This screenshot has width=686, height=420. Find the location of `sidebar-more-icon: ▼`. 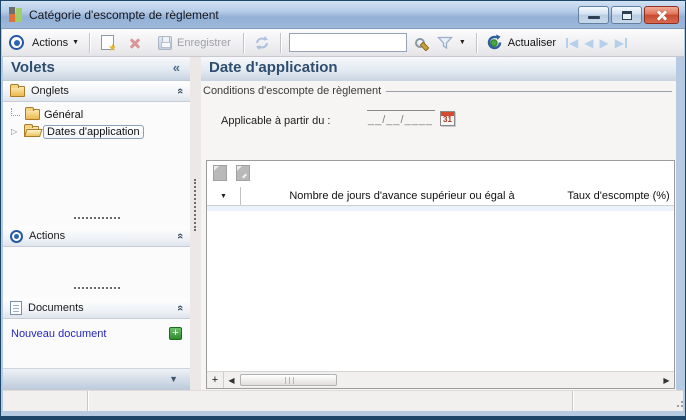

sidebar-more-icon: ▼ is located at coordinates (173, 379).